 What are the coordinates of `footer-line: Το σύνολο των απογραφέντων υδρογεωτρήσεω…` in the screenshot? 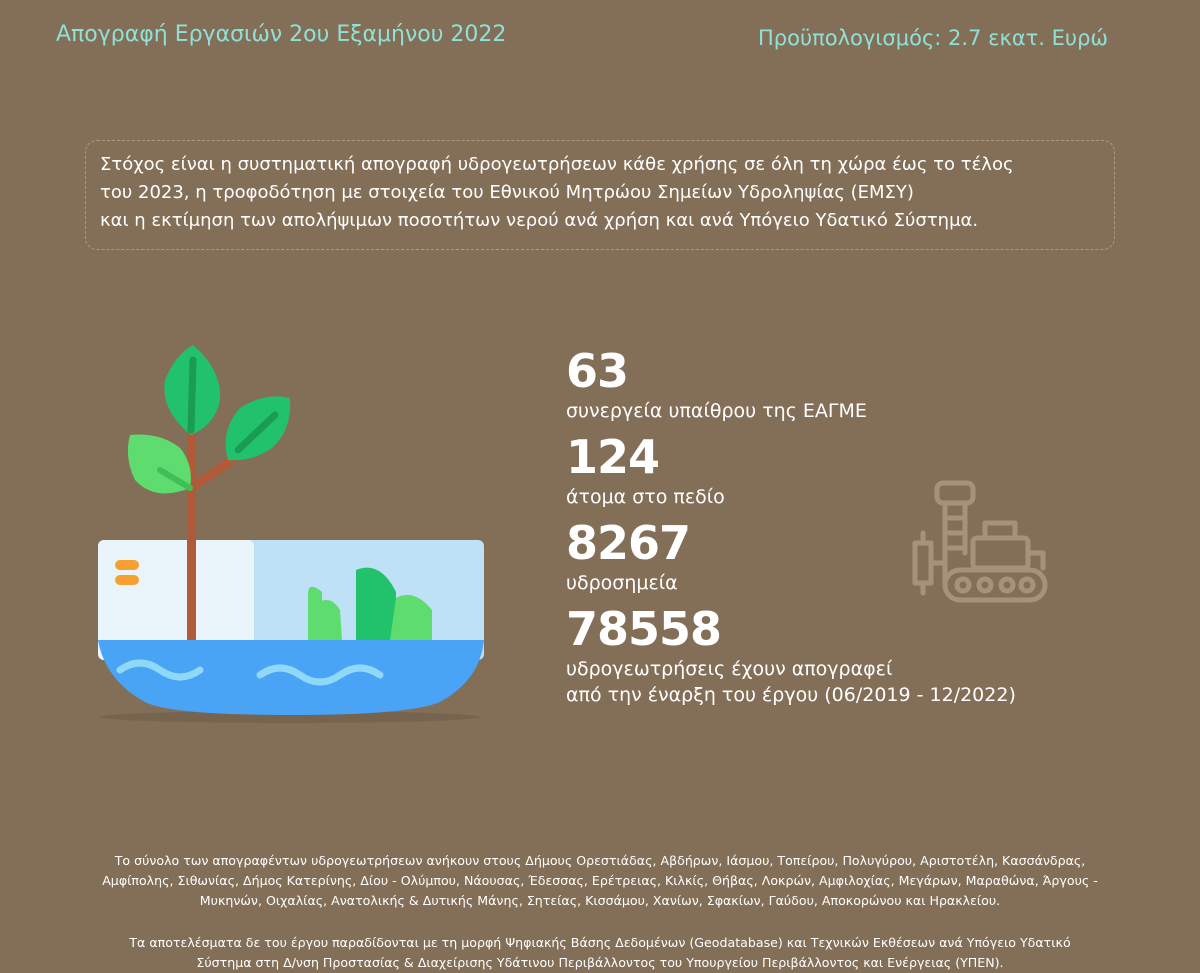 It's located at (600, 860).